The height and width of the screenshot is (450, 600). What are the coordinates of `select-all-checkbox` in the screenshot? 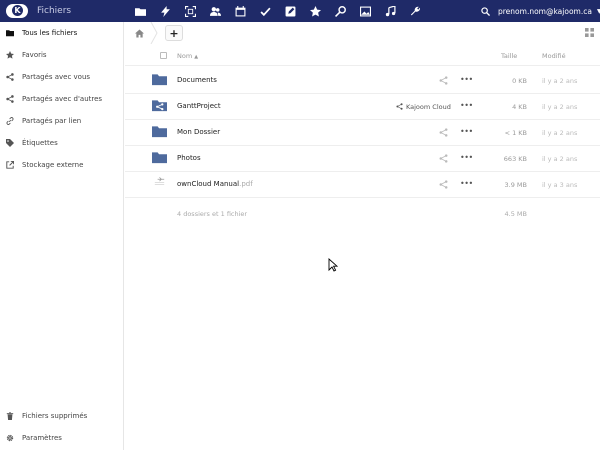 It's located at (163, 55).